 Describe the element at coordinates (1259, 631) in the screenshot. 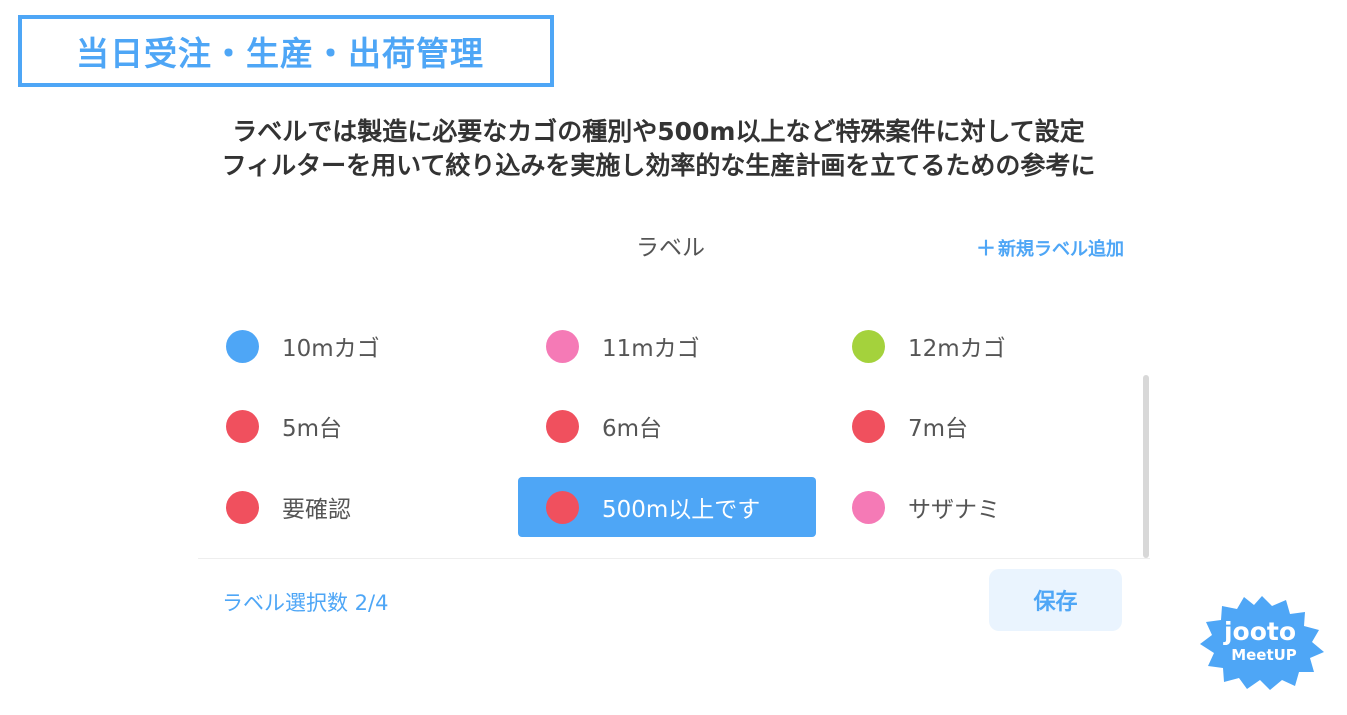

I see `logo-text-main: jooto` at that location.